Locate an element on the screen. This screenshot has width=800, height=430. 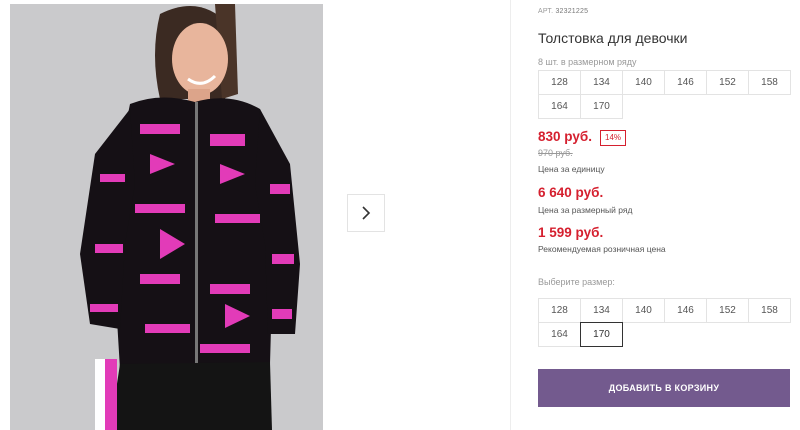
add-to-cart-button: ДОБАВИТЬ В КОРЗИНУ is located at coordinates (664, 388).